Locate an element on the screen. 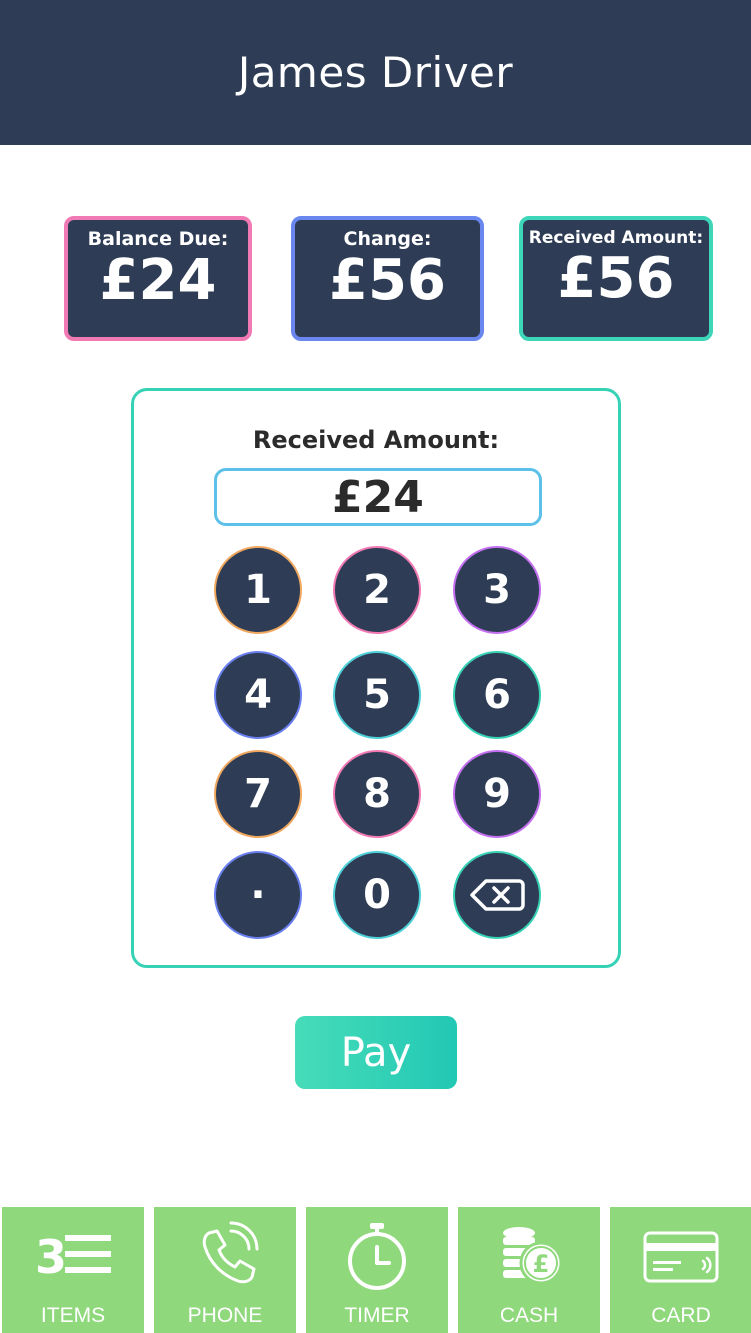 Image resolution: width=751 pixels, height=1333 pixels. keypad-label: Received Amount: is located at coordinates (376, 440).